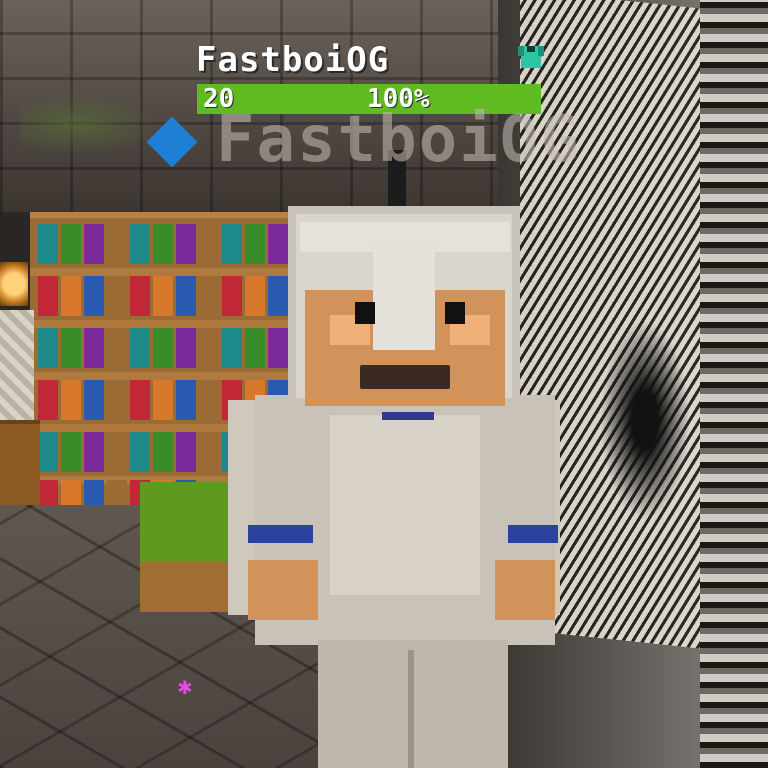 This screenshot has width=768, height=768. What do you see at coordinates (405, 505) in the screenshot?
I see `chest-plate` at bounding box center [405, 505].